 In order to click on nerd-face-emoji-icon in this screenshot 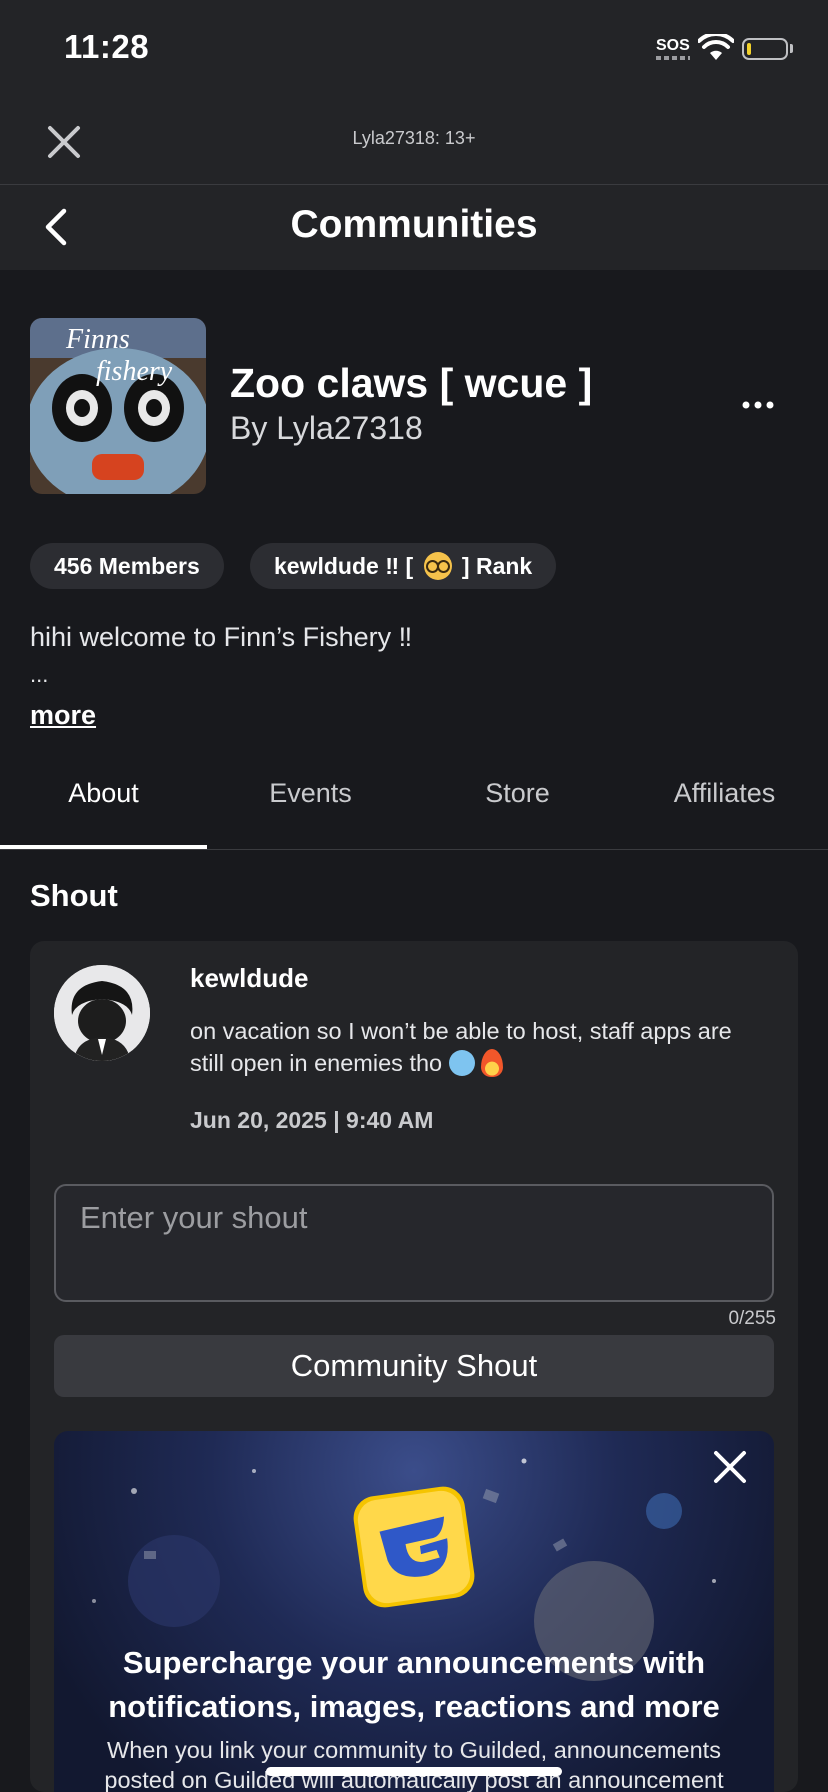, I will do `click(437, 566)`.